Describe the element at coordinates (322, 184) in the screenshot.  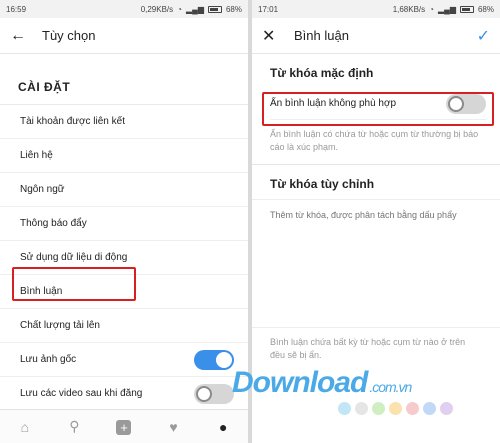
I see `custom-keywords-heading: Từ khóa tùy chỉnh` at that location.